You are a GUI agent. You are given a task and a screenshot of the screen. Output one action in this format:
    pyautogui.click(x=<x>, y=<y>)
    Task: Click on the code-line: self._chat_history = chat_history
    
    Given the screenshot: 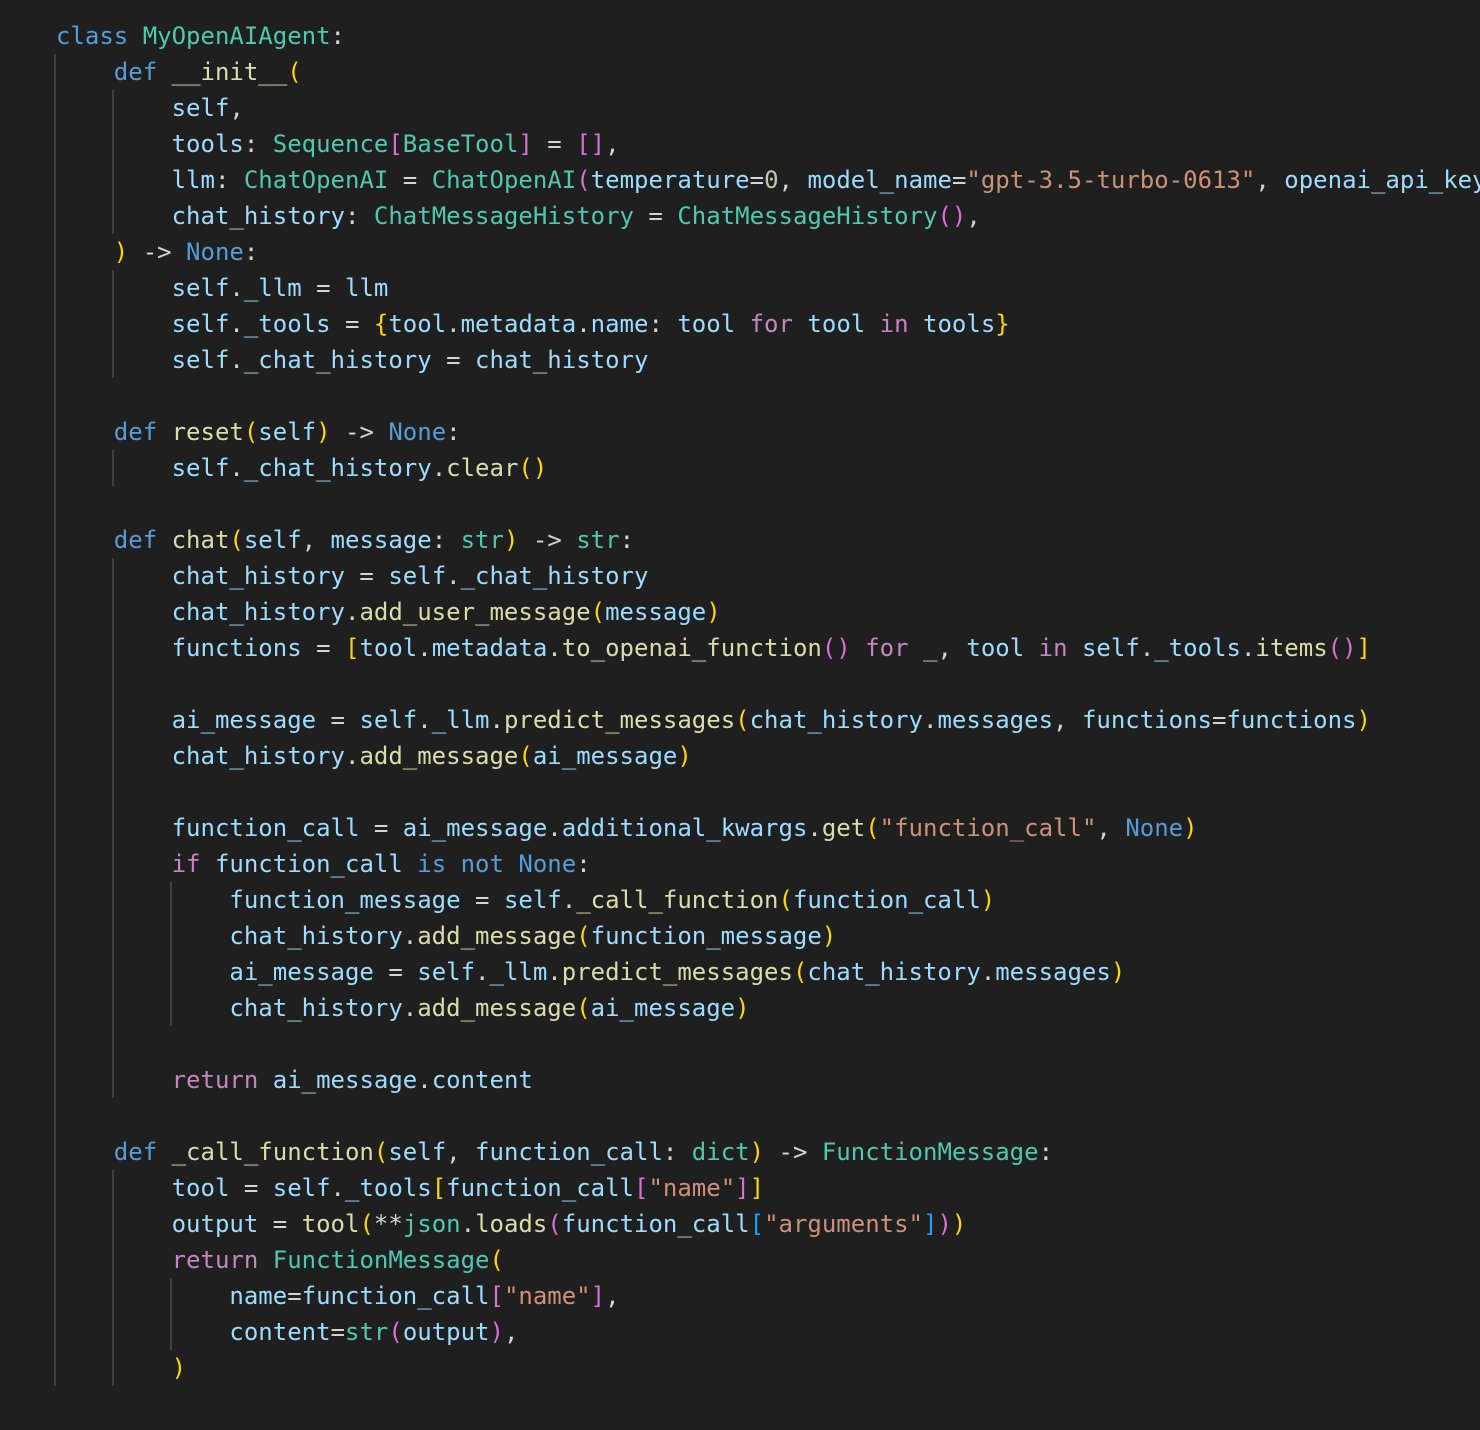 What is the action you would take?
    pyautogui.click(x=768, y=360)
    